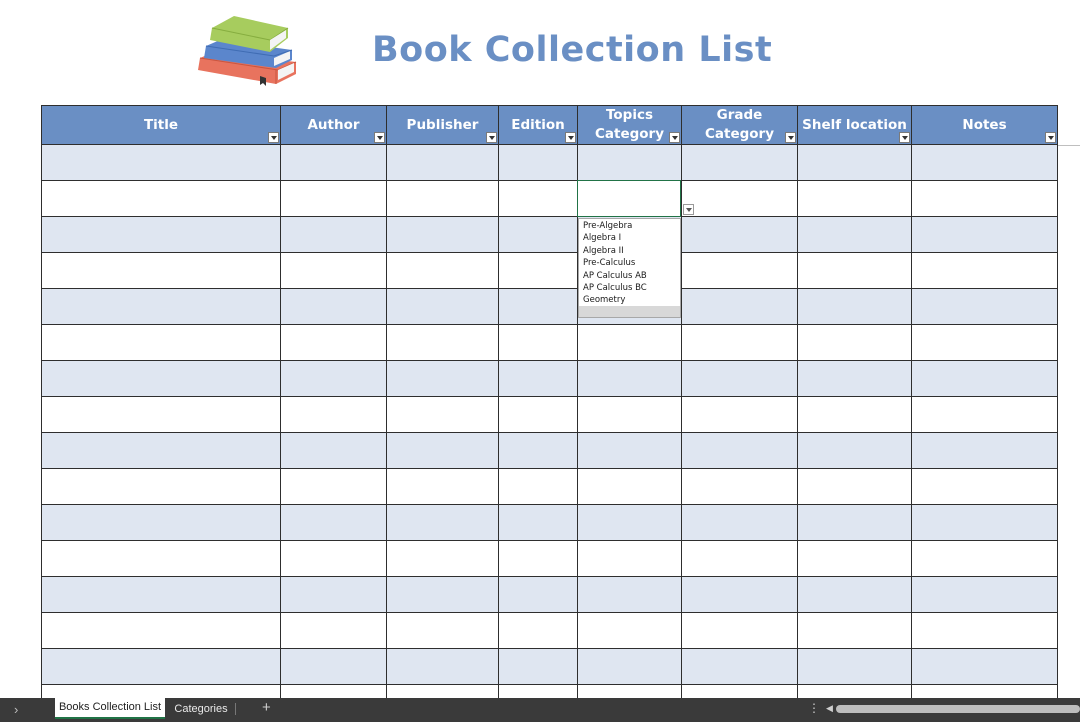  What do you see at coordinates (629, 198) in the screenshot?
I see `active-cell` at bounding box center [629, 198].